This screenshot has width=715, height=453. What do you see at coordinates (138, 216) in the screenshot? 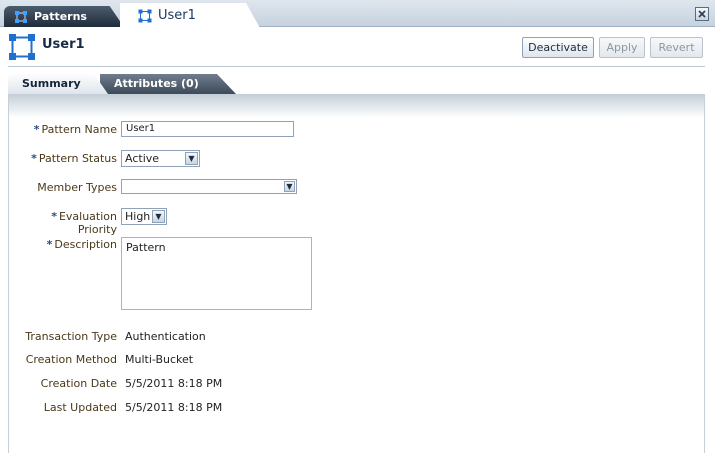
I see `evaluation-priority-value: High` at bounding box center [138, 216].